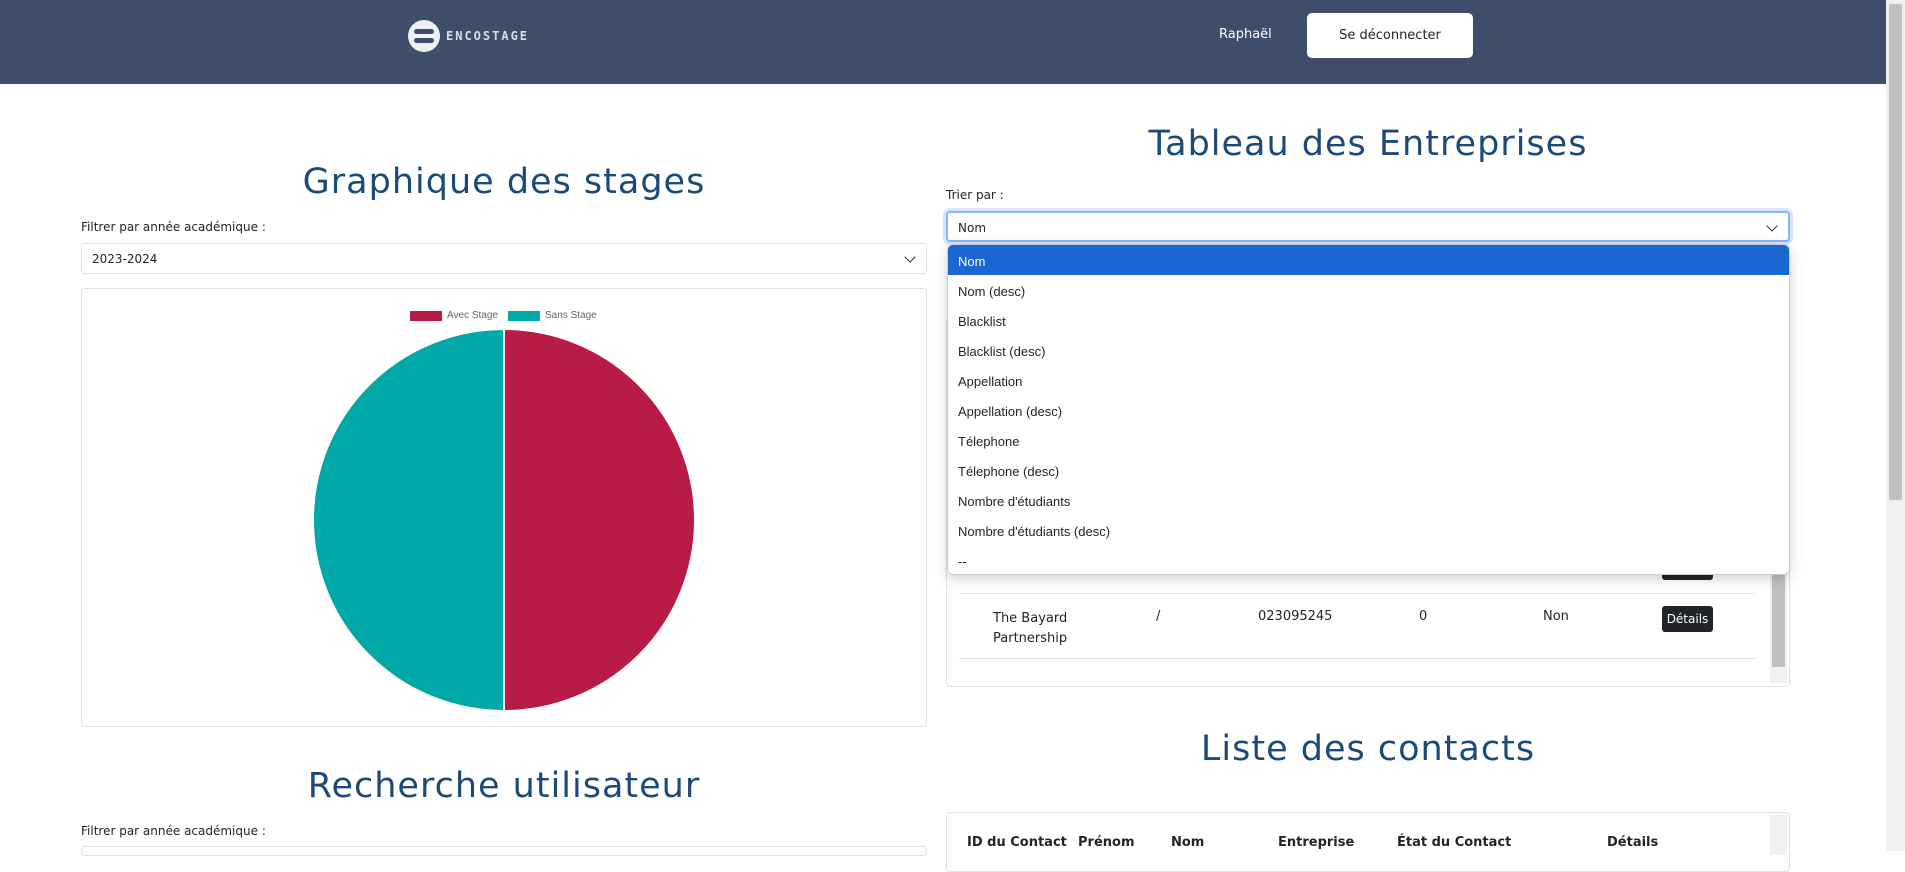 Image resolution: width=1905 pixels, height=872 pixels. I want to click on contacts-title: Liste des contacts, so click(1368, 749).